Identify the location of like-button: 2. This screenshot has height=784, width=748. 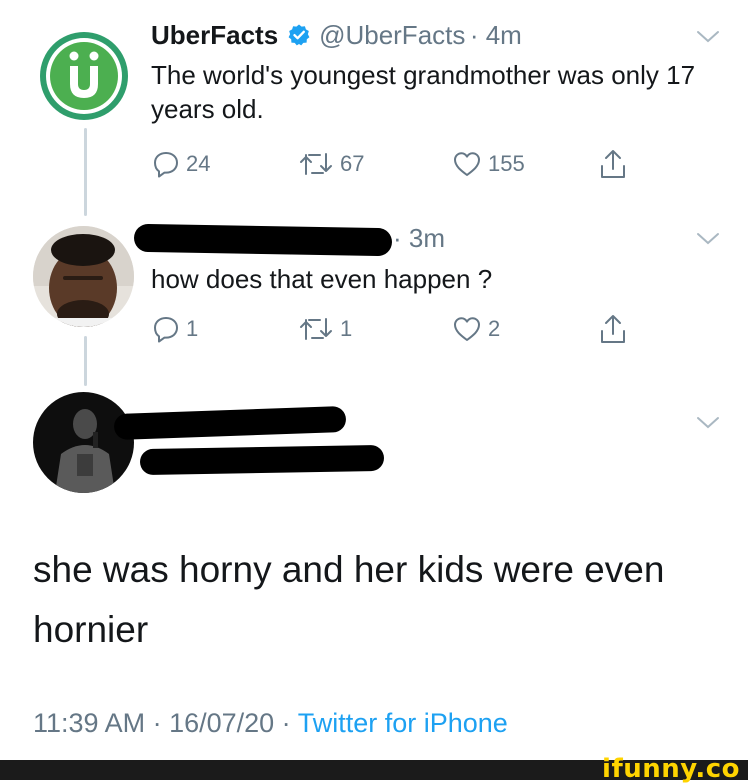
(476, 329).